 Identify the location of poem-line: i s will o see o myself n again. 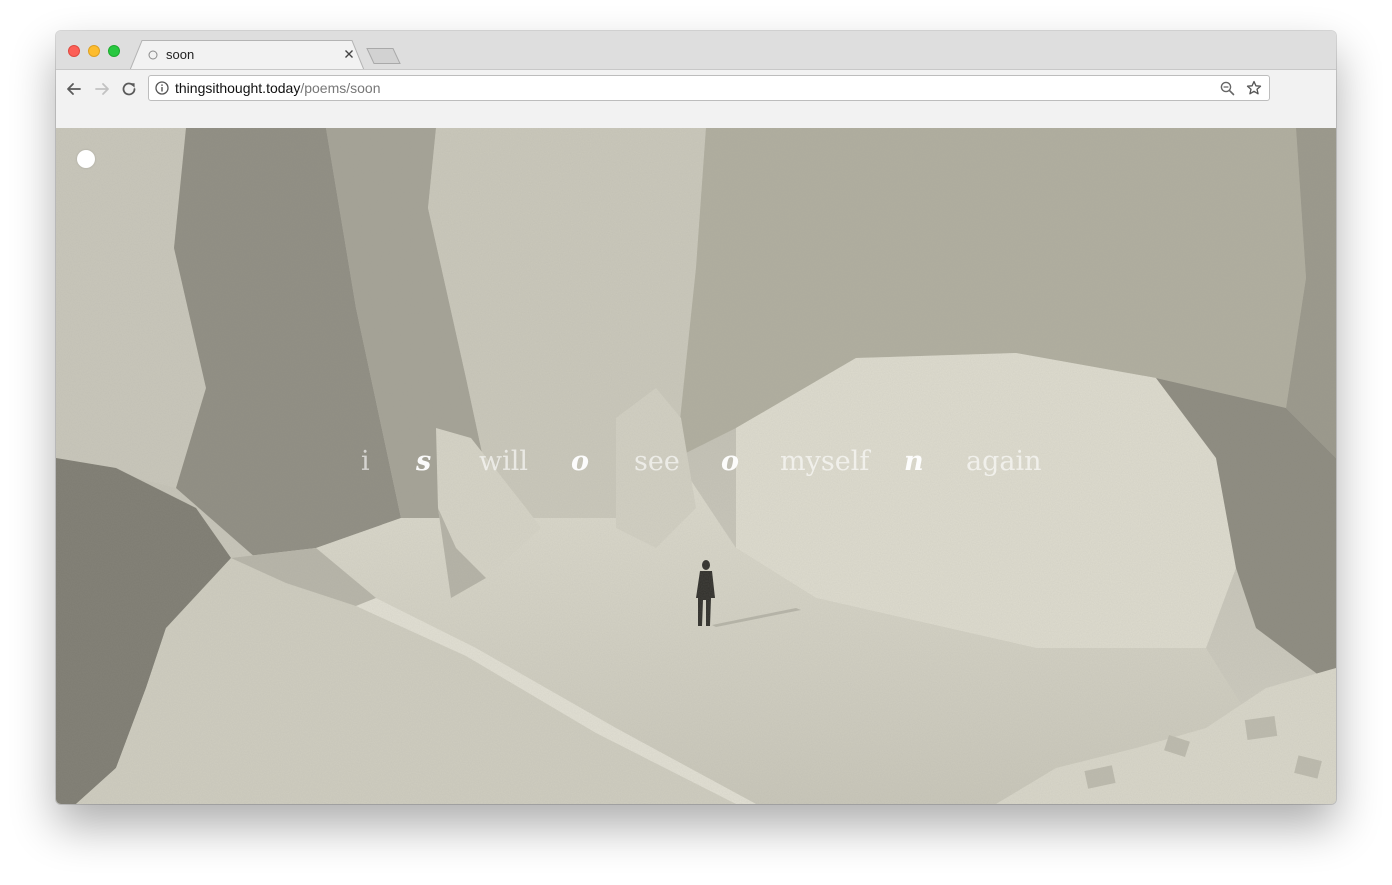
(696, 464).